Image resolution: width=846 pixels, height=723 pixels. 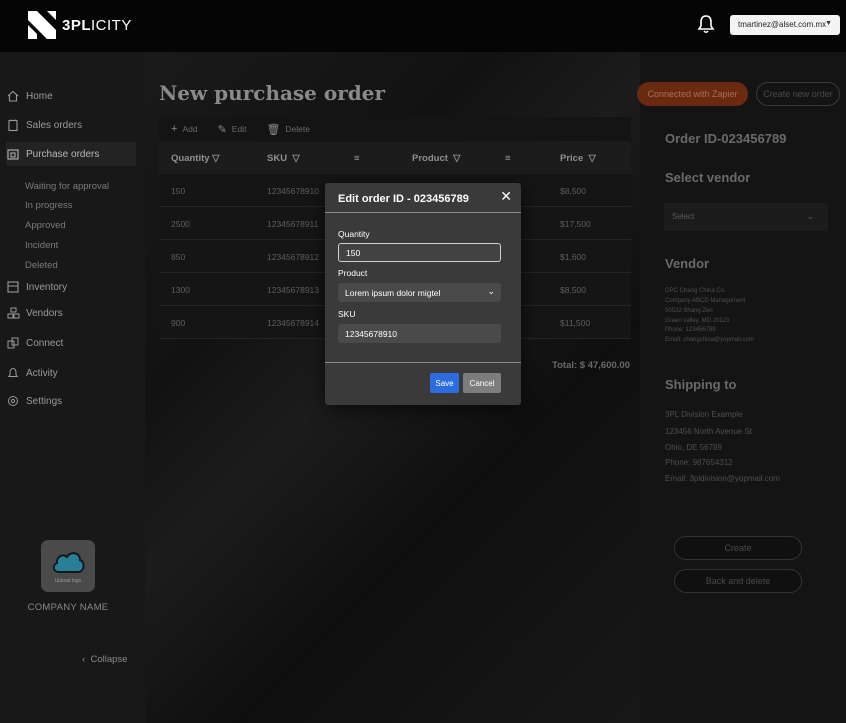 I want to click on vendor-select: Select ⌄, so click(x=746, y=217).